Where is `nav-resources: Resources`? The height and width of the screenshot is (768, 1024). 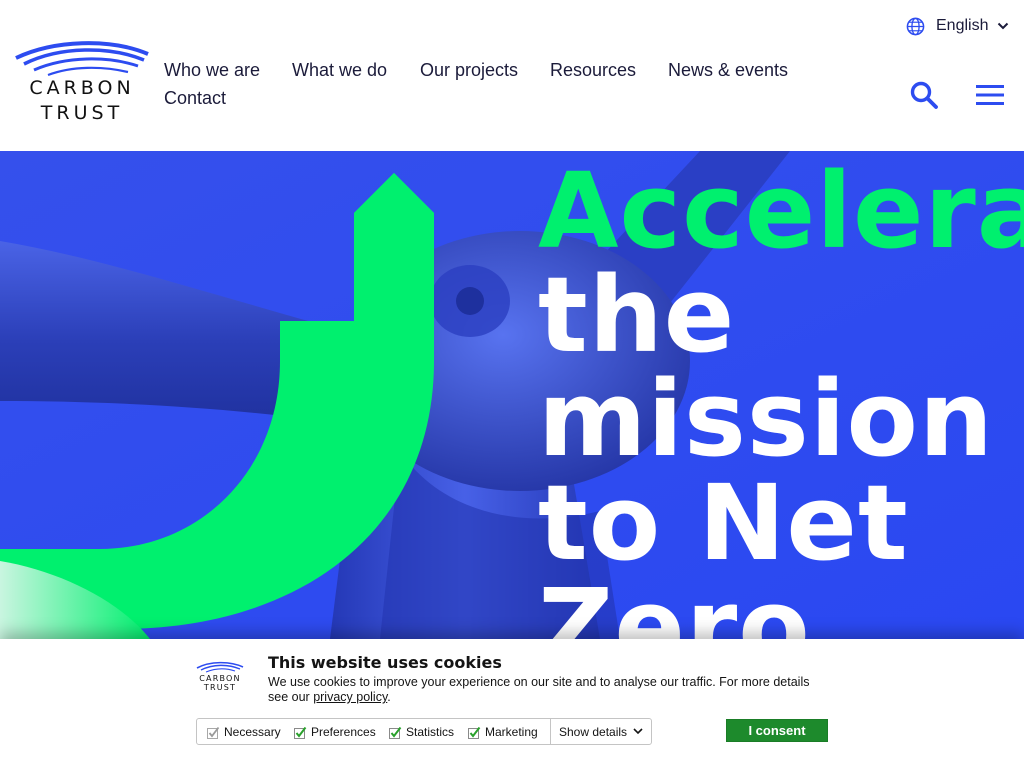 nav-resources: Resources is located at coordinates (593, 70).